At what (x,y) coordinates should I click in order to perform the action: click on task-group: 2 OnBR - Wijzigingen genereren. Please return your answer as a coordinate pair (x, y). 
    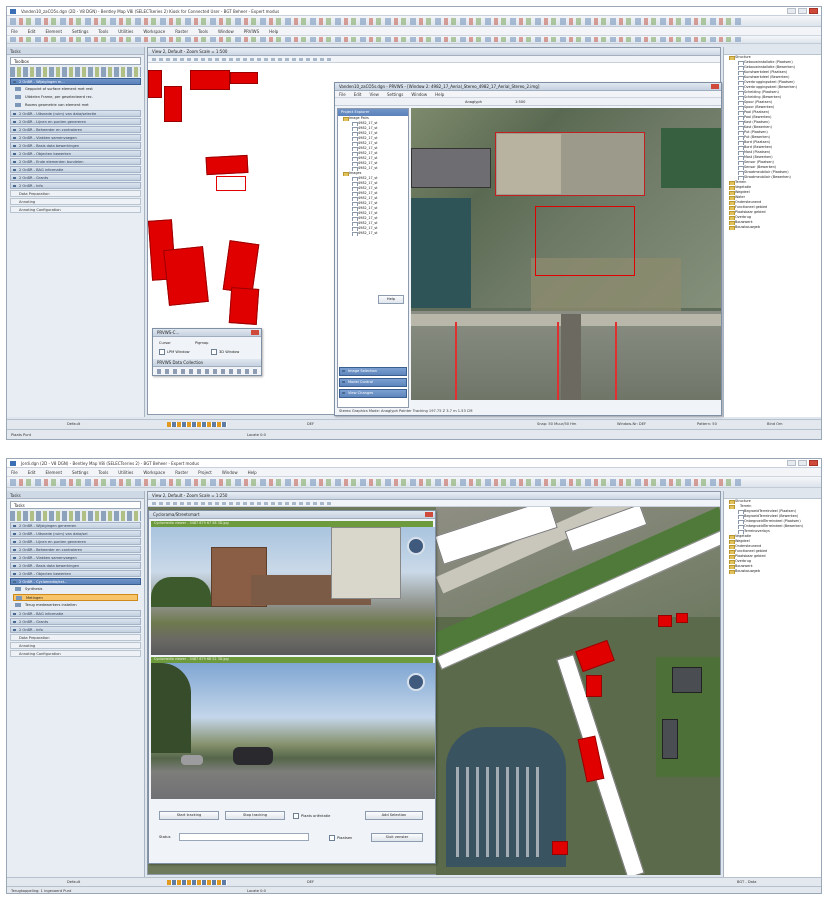
    Looking at the image, I should click on (75, 525).